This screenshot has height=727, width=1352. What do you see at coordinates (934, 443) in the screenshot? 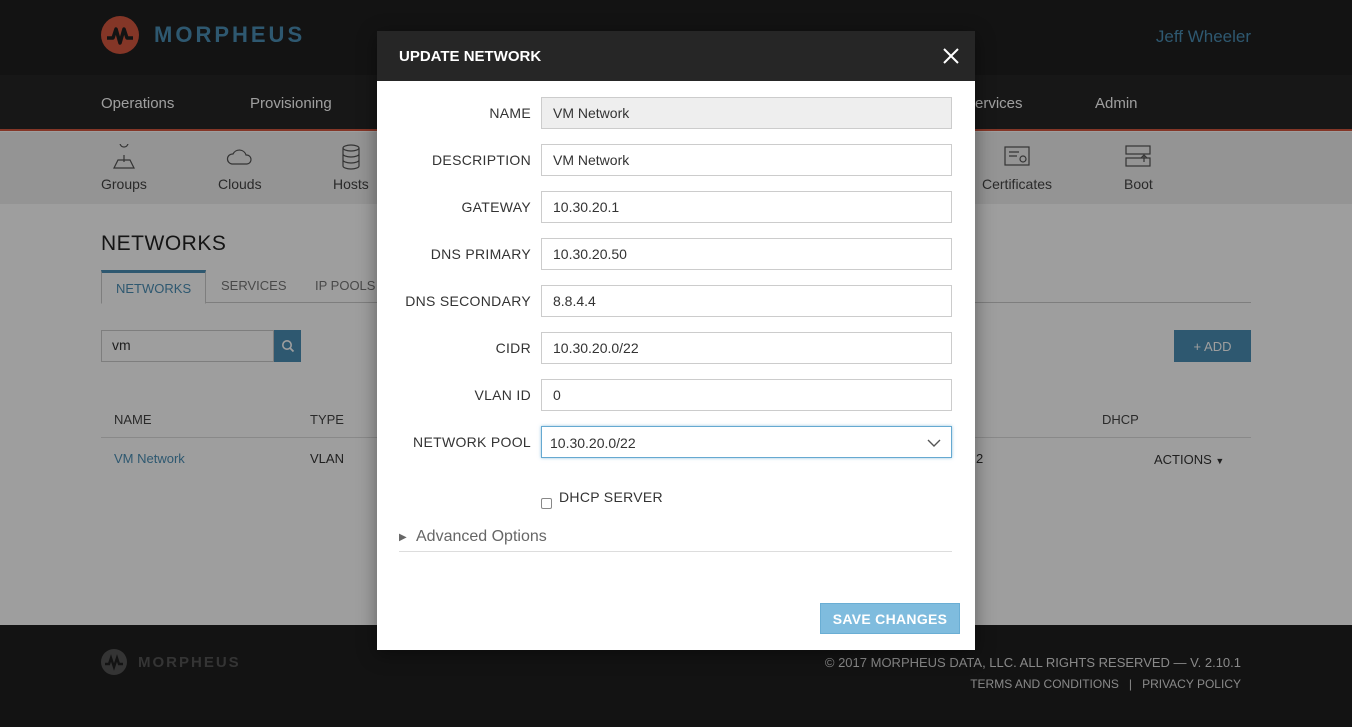
I see `chevron-down-icon` at bounding box center [934, 443].